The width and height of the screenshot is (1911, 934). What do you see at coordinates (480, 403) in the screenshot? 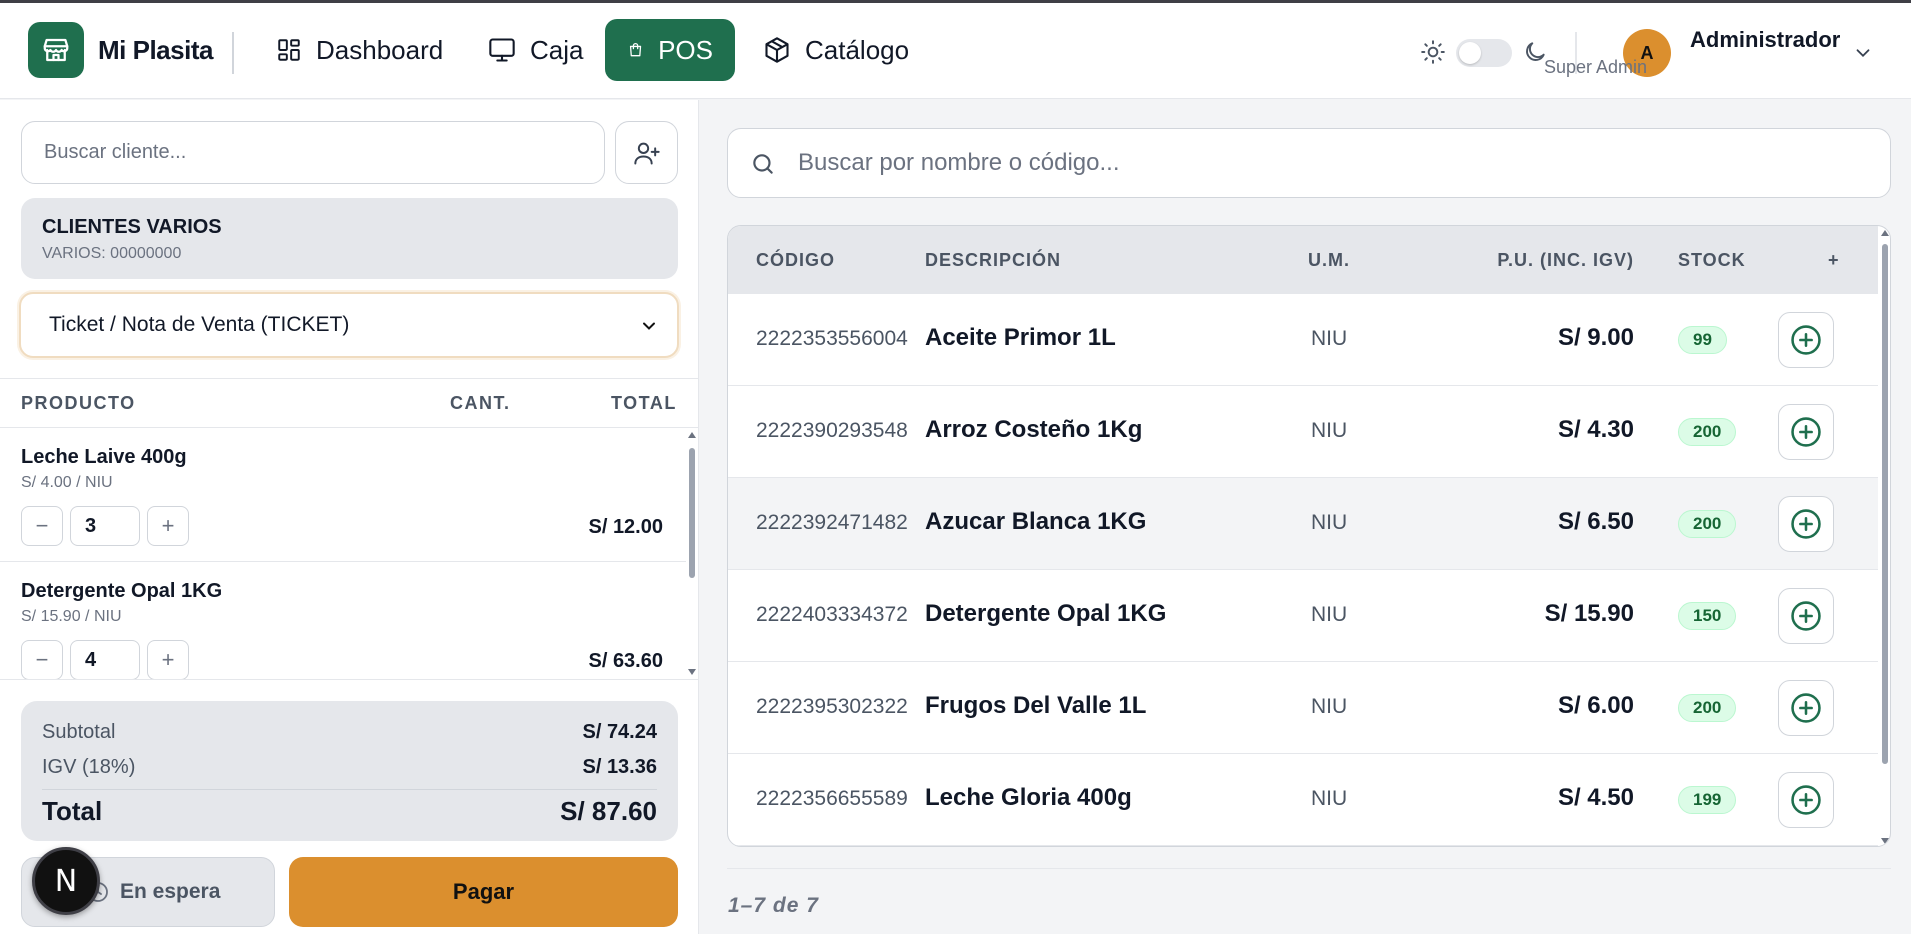
I see `cart-header-qty: CANT.` at bounding box center [480, 403].